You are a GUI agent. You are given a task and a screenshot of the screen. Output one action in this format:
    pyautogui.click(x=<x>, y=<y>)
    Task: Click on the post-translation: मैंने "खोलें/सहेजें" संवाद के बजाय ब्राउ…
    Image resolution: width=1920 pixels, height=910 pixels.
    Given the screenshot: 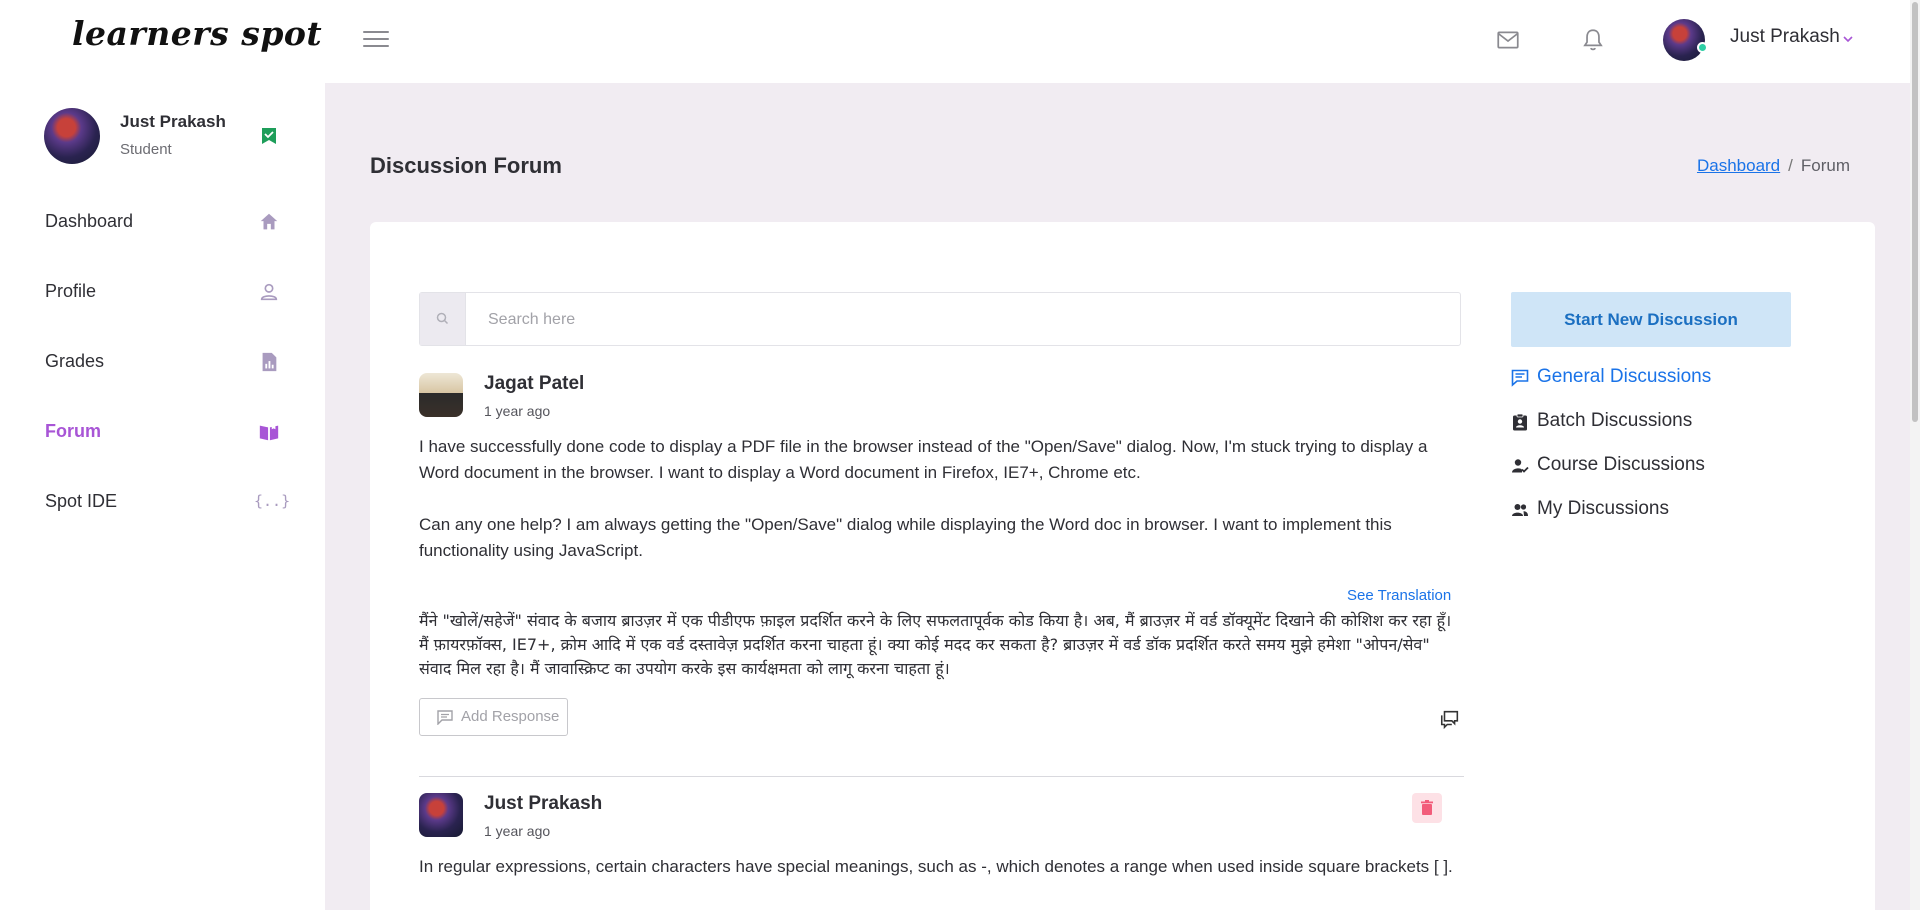 What is the action you would take?
    pyautogui.click(x=935, y=644)
    